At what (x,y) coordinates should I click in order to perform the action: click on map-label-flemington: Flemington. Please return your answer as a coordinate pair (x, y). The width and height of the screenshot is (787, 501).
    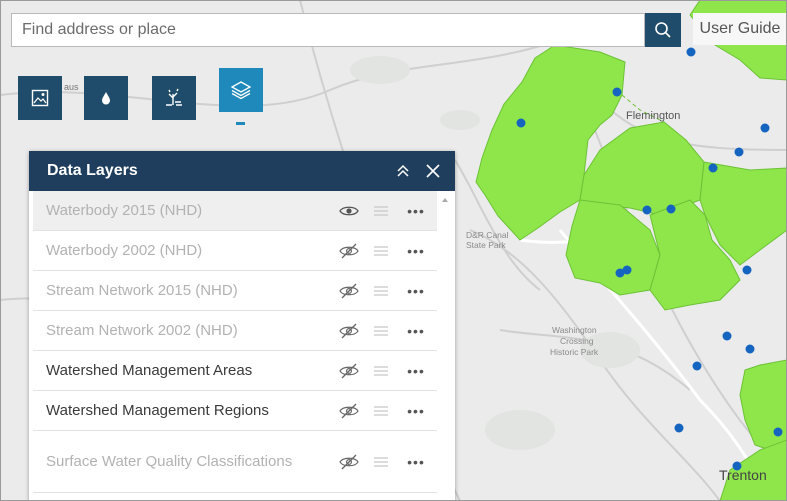
    Looking at the image, I should click on (653, 116).